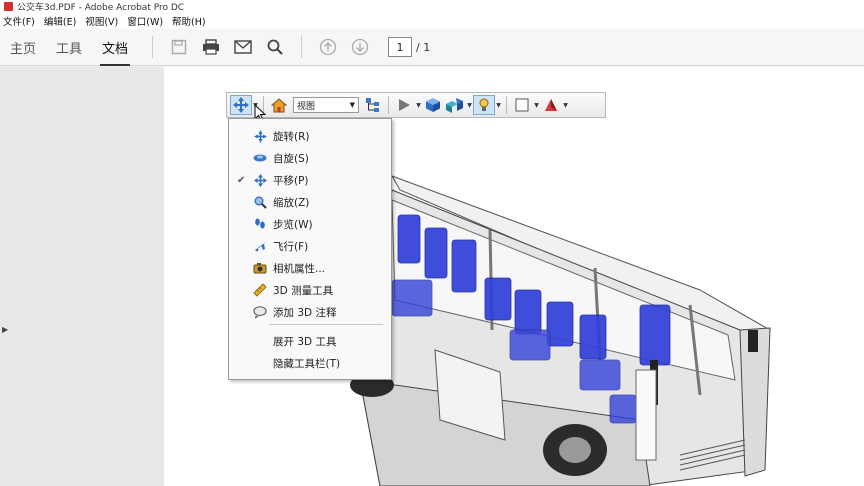 The width and height of the screenshot is (864, 486). I want to click on print-icon, so click(211, 47).